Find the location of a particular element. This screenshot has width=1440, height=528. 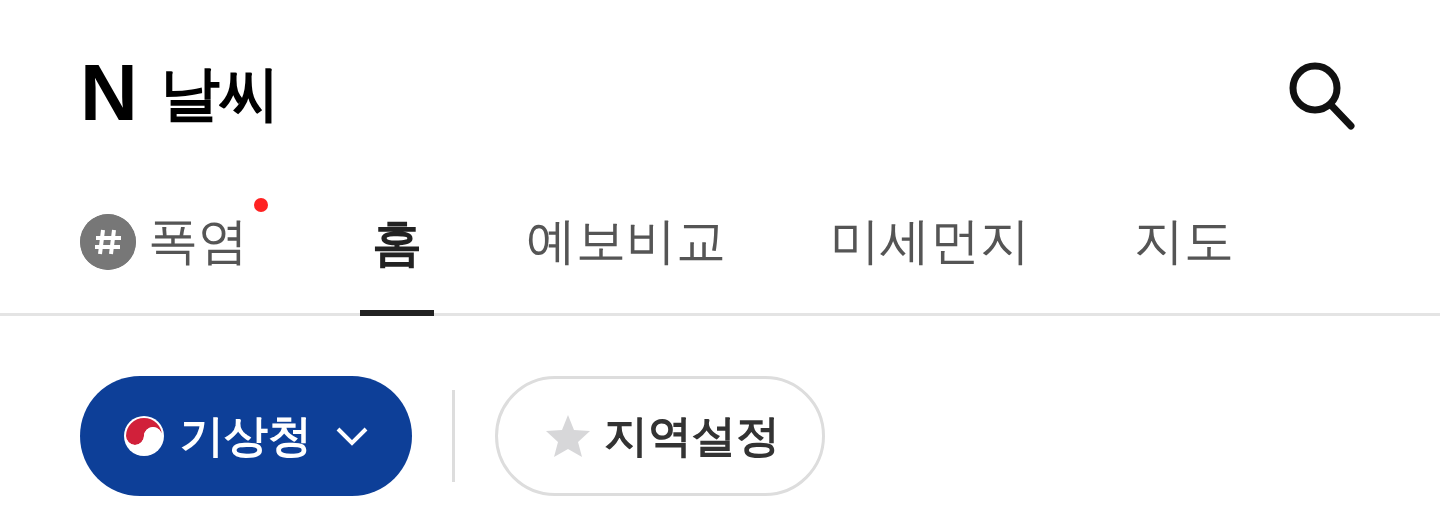

tab: 미세먼지 is located at coordinates (930, 241).